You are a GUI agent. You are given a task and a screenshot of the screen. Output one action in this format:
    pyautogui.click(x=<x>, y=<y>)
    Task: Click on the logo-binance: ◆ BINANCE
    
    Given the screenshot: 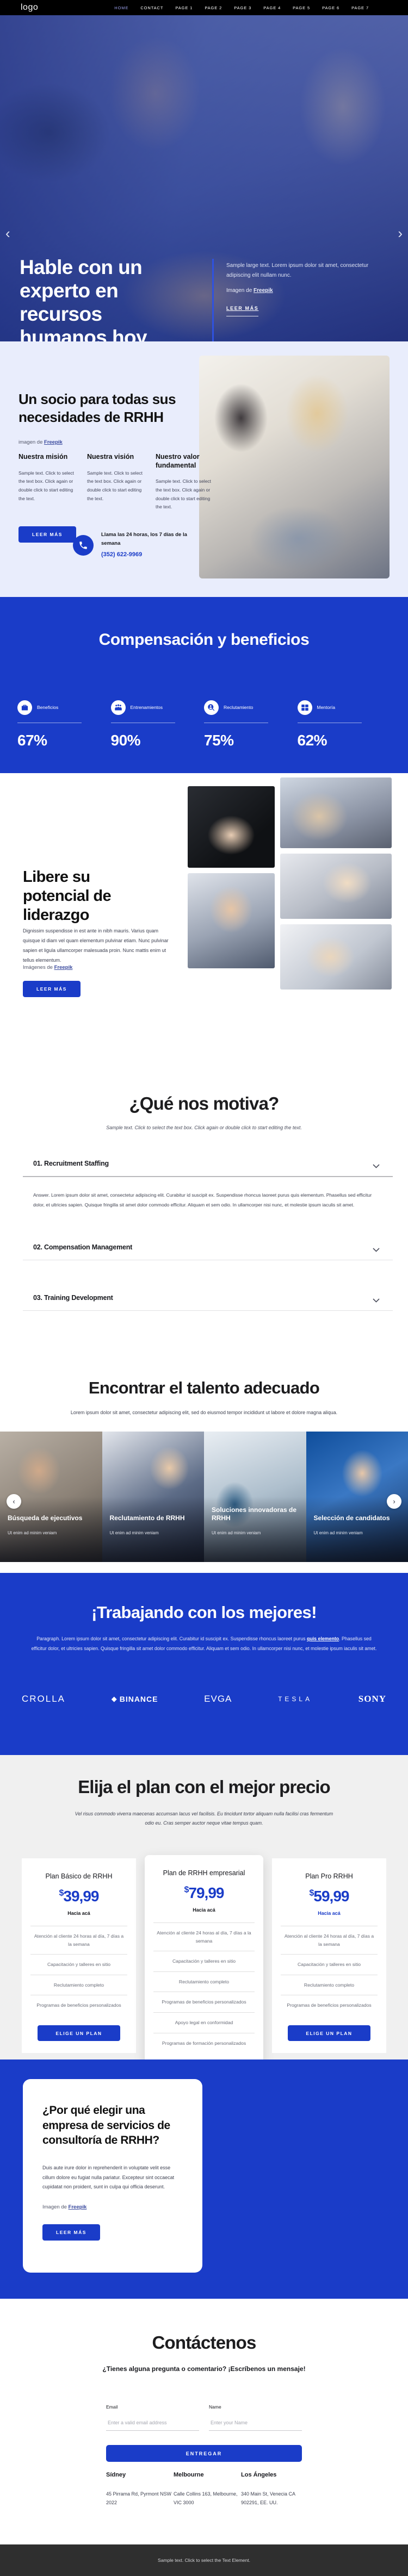 What is the action you would take?
    pyautogui.click(x=134, y=1699)
    